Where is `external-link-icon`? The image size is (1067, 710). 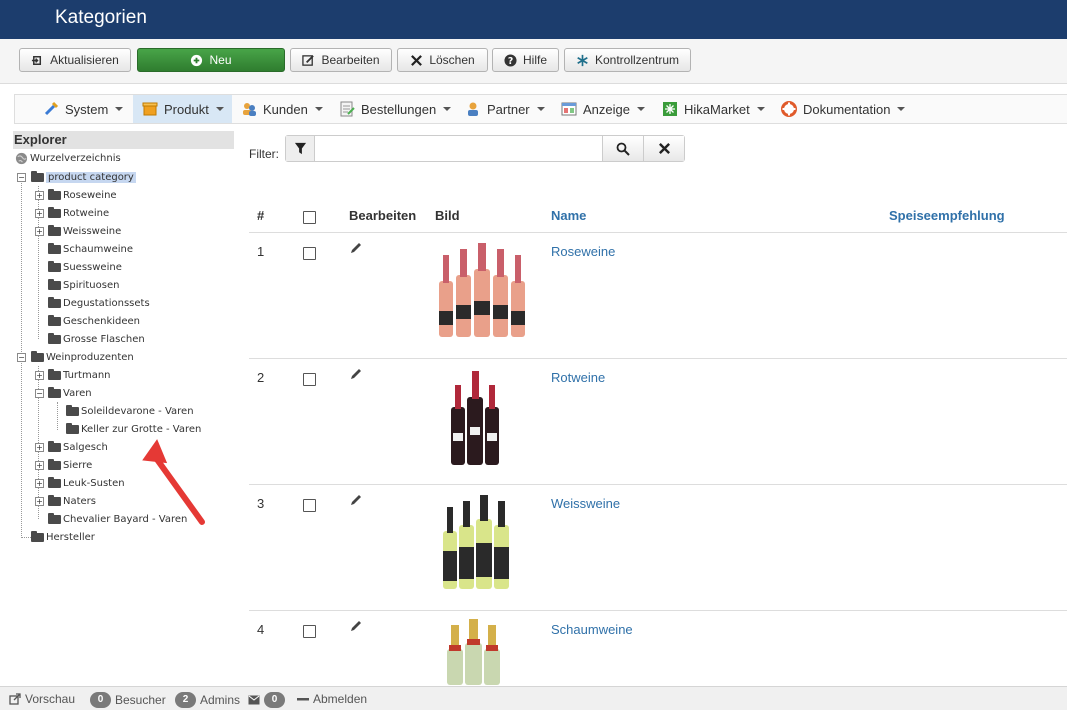 external-link-icon is located at coordinates (15, 699).